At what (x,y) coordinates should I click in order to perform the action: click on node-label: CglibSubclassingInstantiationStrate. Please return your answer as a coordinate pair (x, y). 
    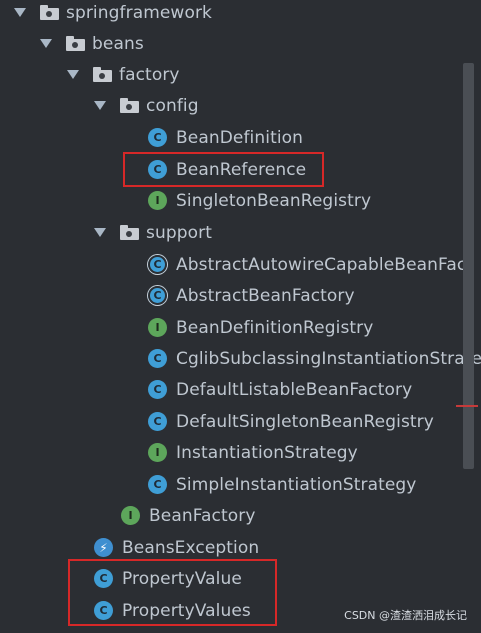
    Looking at the image, I should click on (328, 358).